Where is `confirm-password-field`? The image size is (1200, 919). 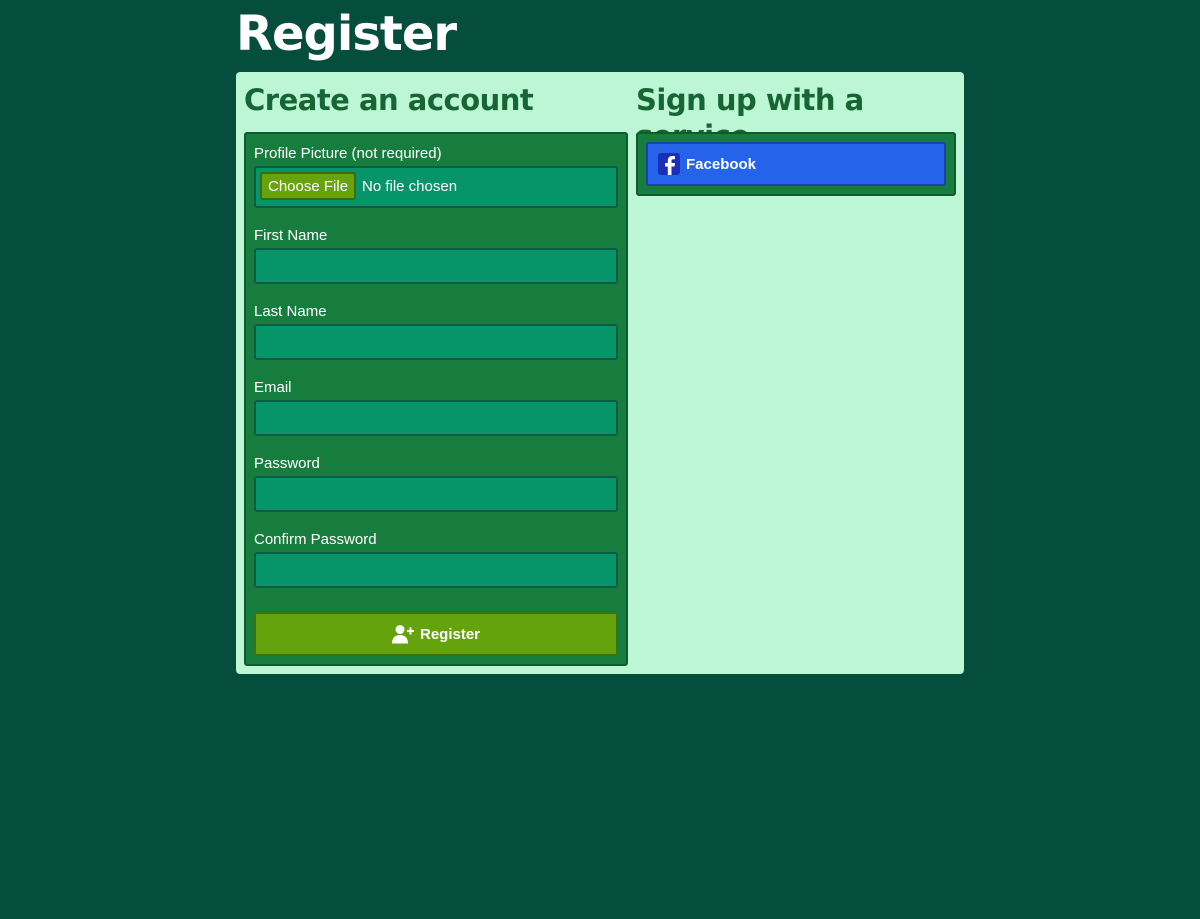
confirm-password-field is located at coordinates (436, 570).